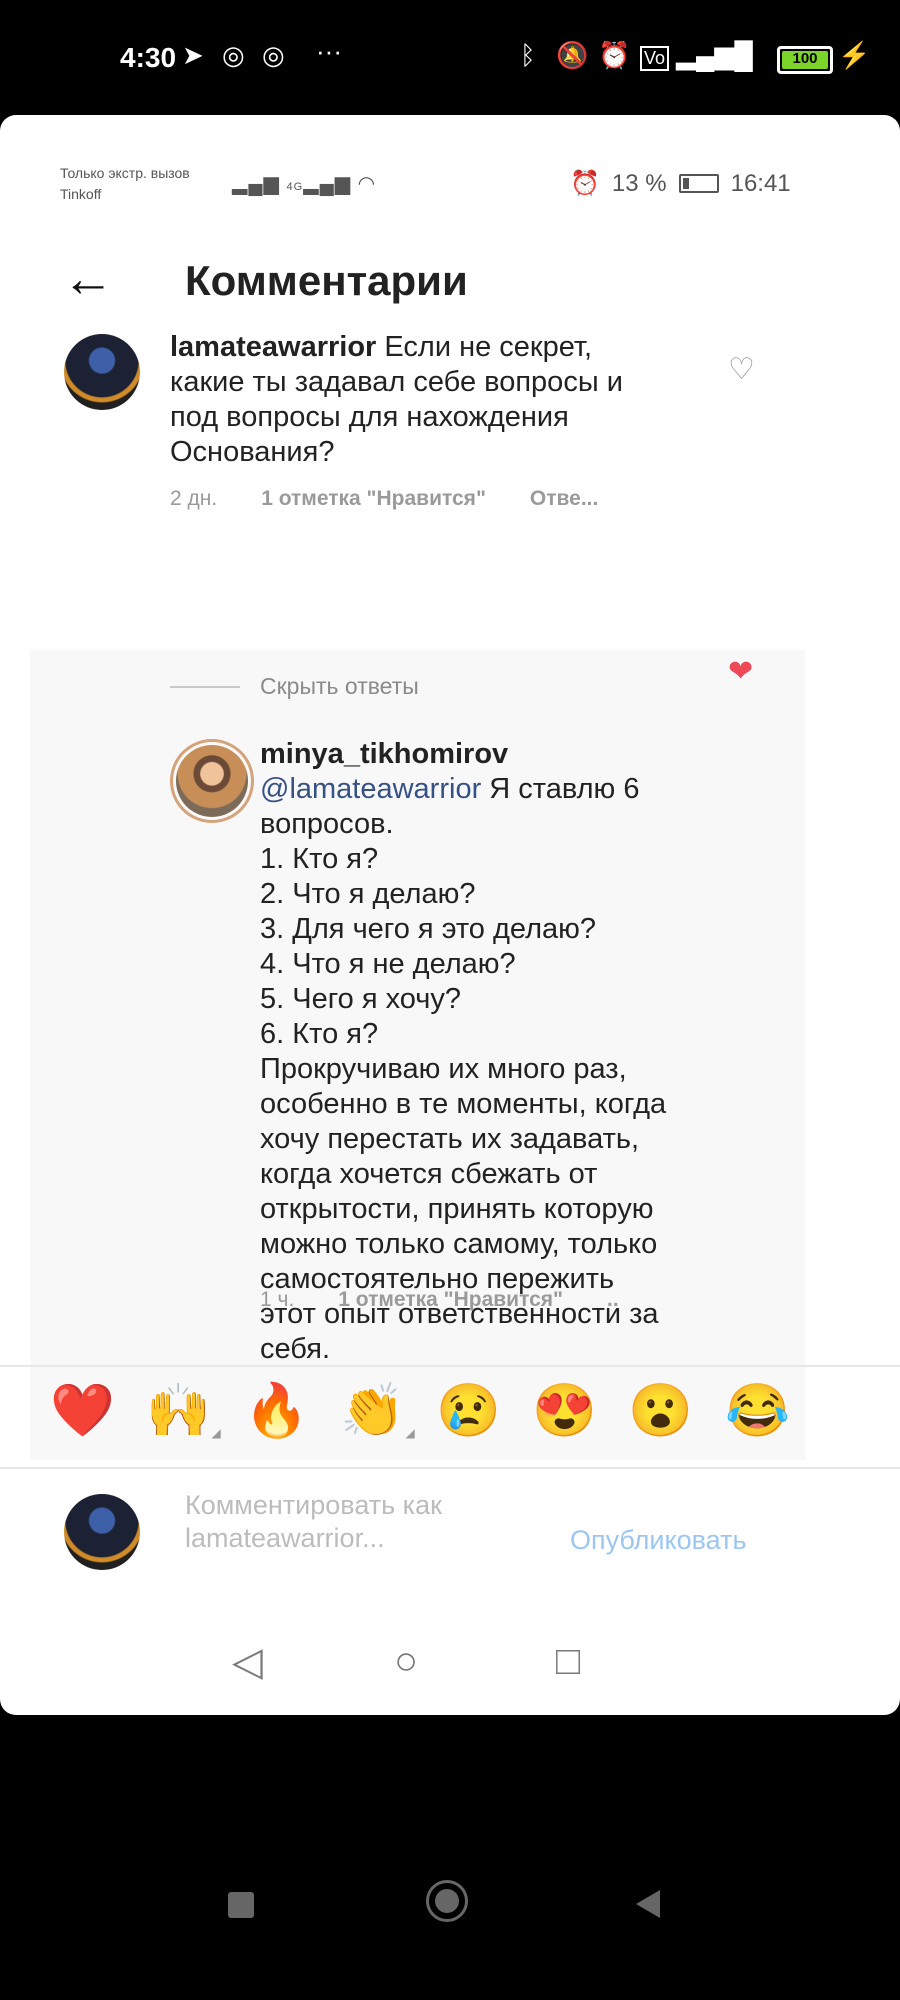 This screenshot has width=900, height=2000. I want to click on battery-icon, so click(698, 183).